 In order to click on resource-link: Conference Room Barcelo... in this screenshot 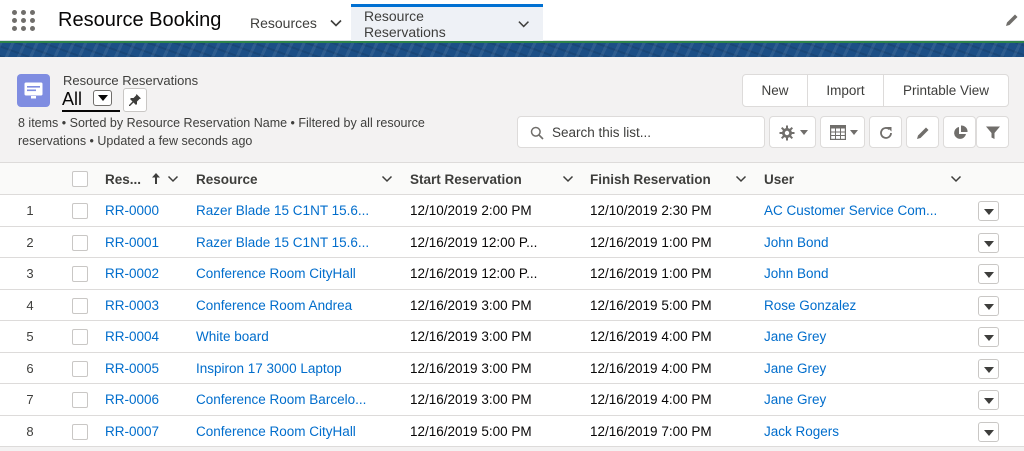, I will do `click(285, 399)`.